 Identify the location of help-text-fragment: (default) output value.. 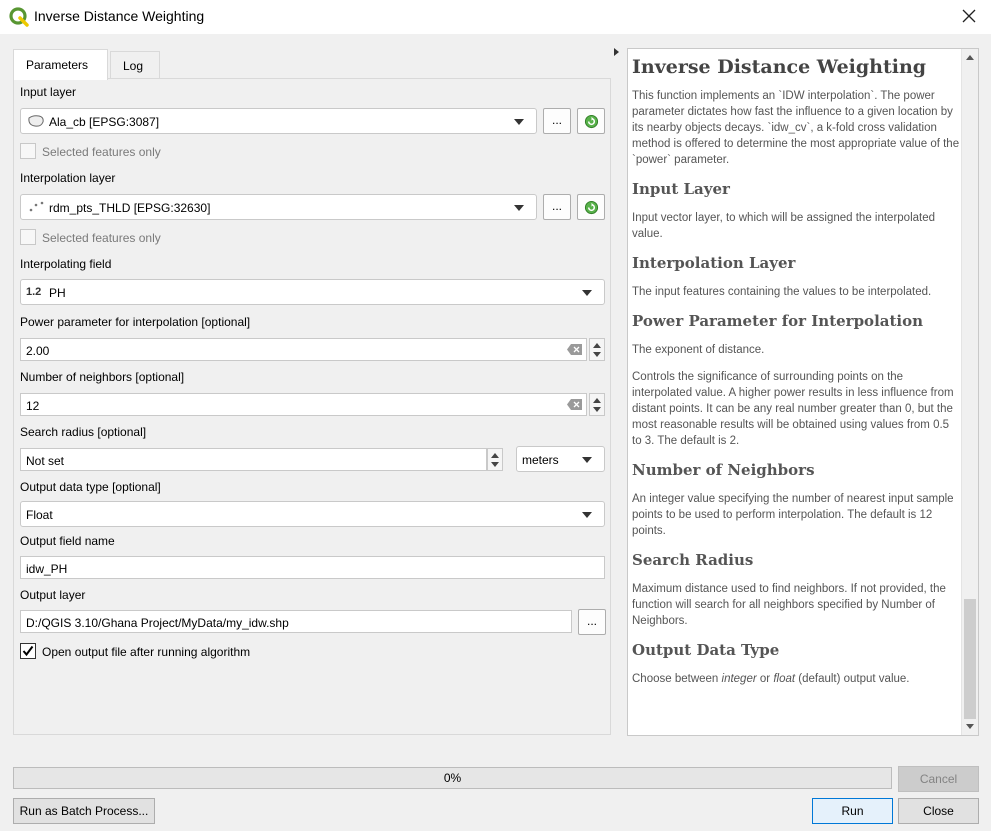
(852, 679).